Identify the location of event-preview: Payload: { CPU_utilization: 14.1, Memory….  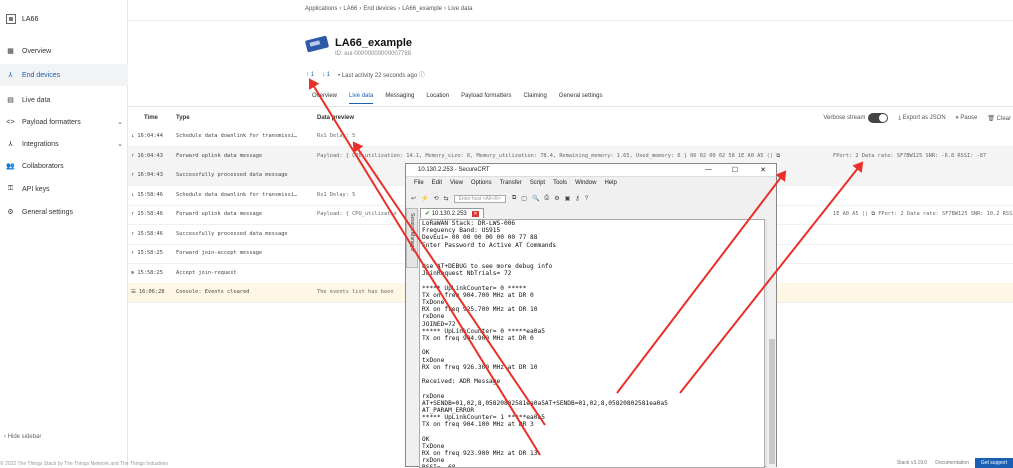
(548, 155).